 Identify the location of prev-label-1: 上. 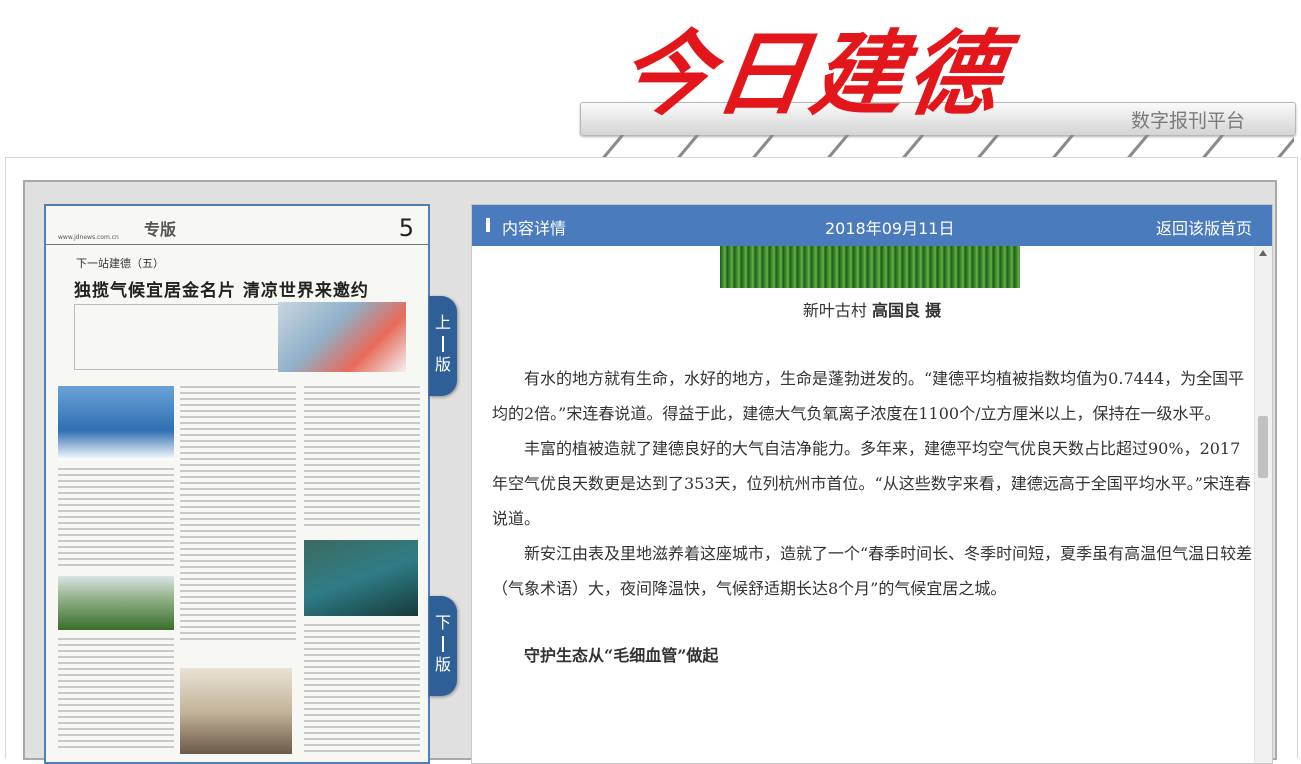
(442, 322).